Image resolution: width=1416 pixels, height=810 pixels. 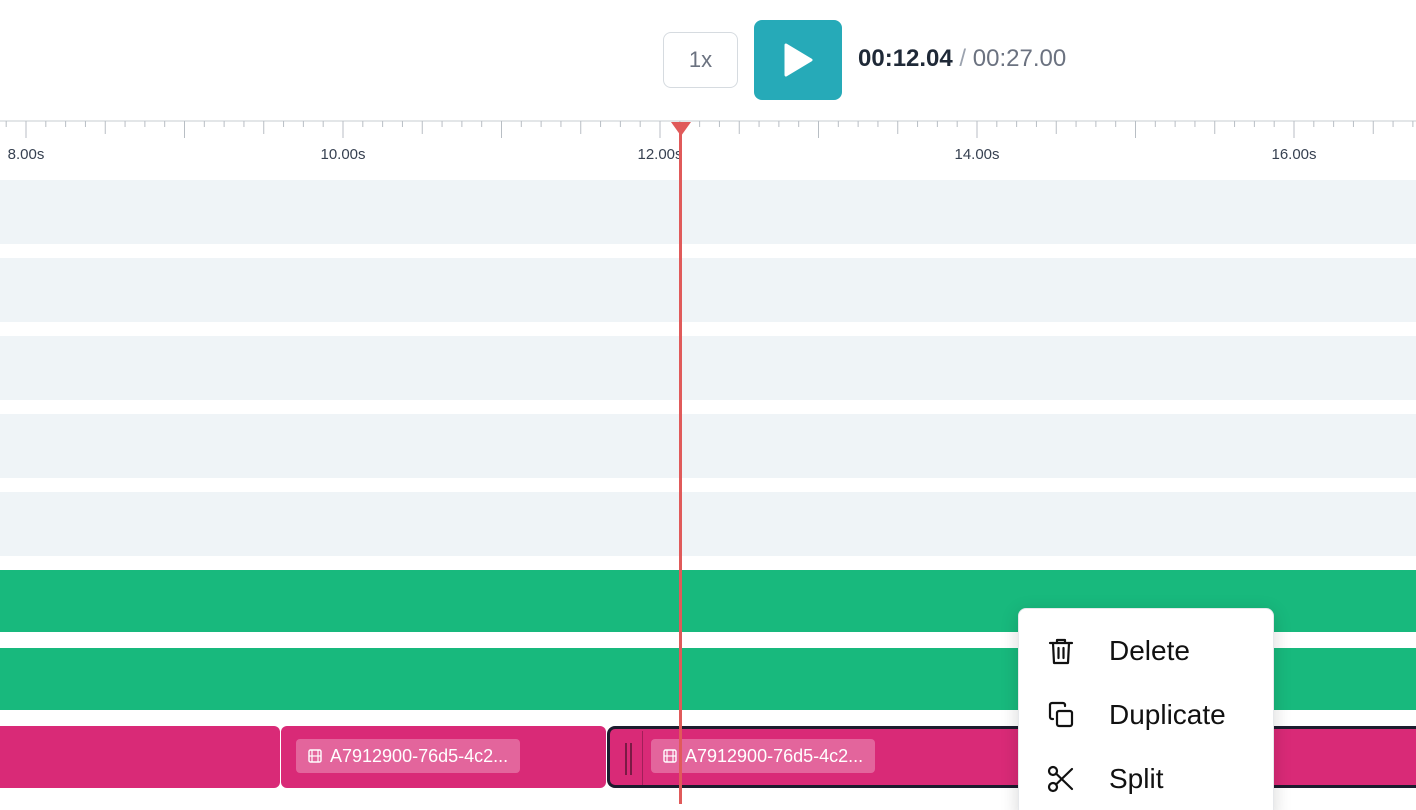 I want to click on playback-toolbar: 1x 00:12.04 / 00:27.00, so click(x=708, y=60).